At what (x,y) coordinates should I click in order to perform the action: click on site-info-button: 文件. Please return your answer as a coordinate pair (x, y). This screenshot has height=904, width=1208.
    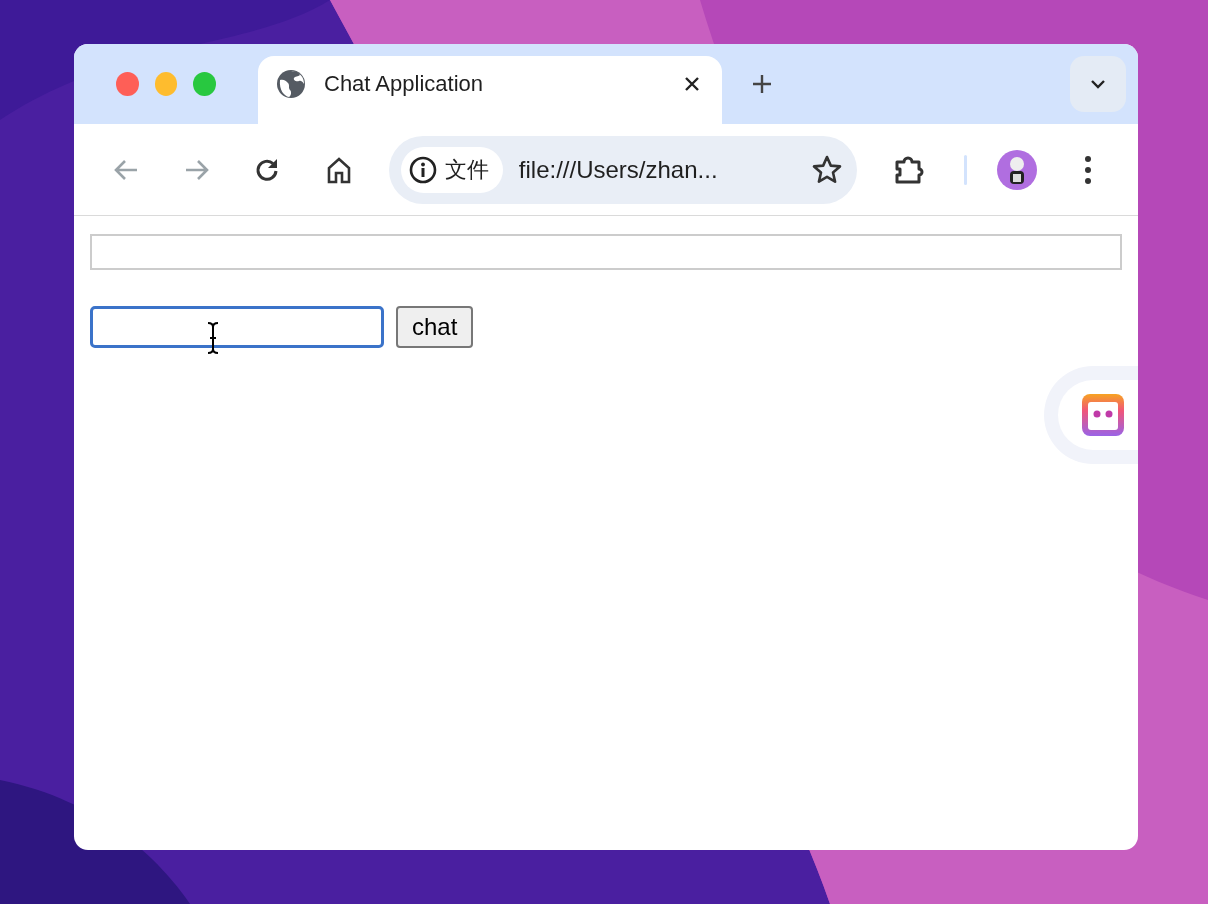
    Looking at the image, I should click on (451, 169).